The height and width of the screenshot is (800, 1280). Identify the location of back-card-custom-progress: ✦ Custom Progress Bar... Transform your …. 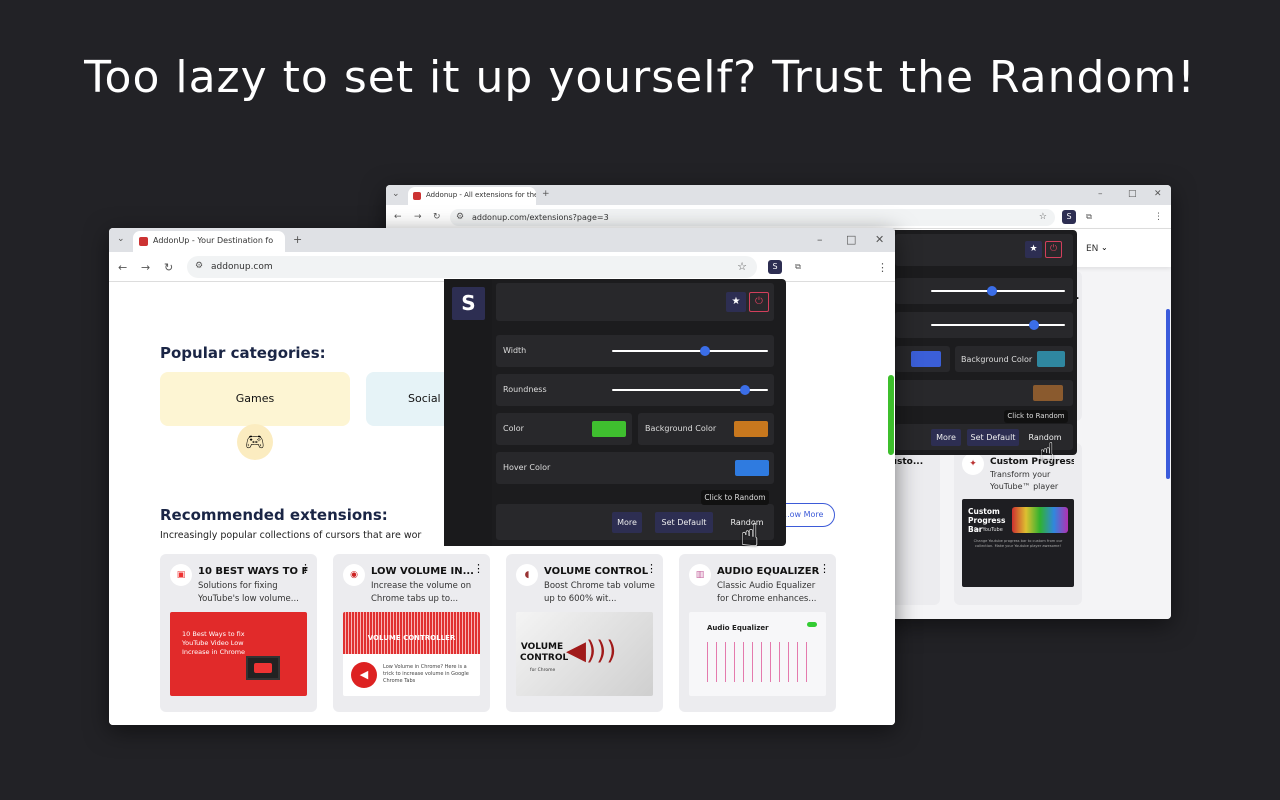
(1018, 524).